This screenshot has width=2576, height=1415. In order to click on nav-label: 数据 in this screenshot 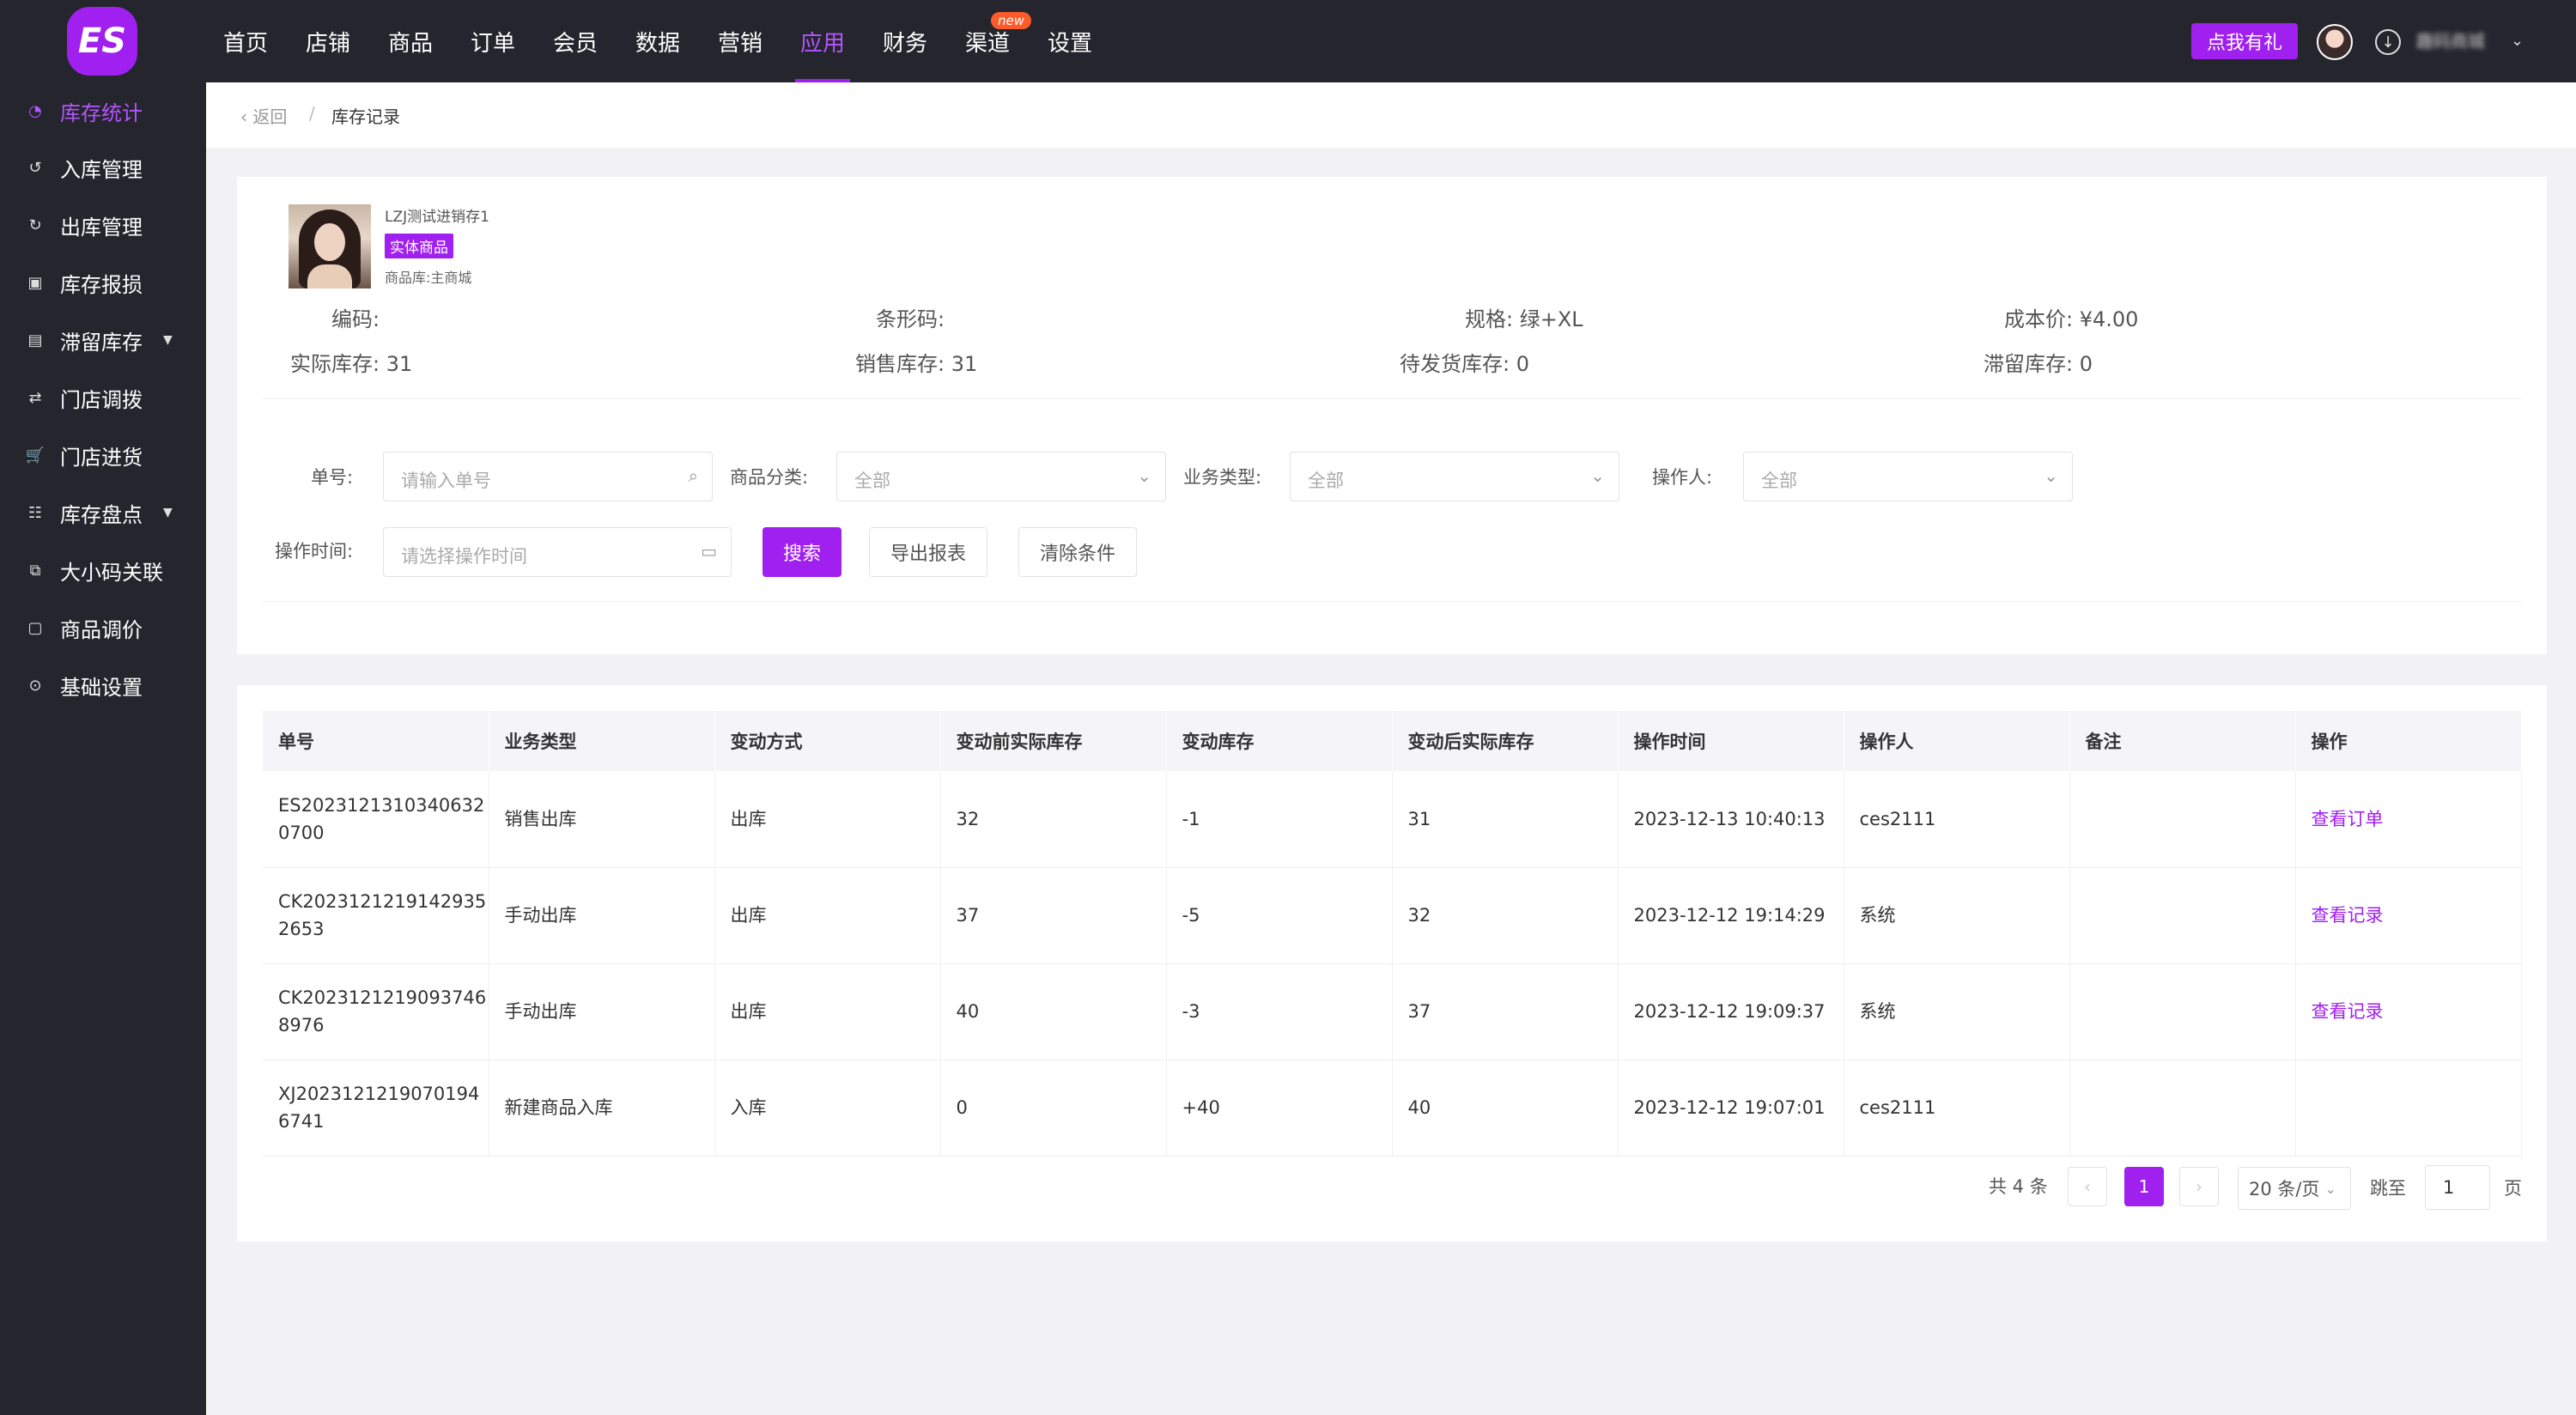, I will do `click(658, 43)`.